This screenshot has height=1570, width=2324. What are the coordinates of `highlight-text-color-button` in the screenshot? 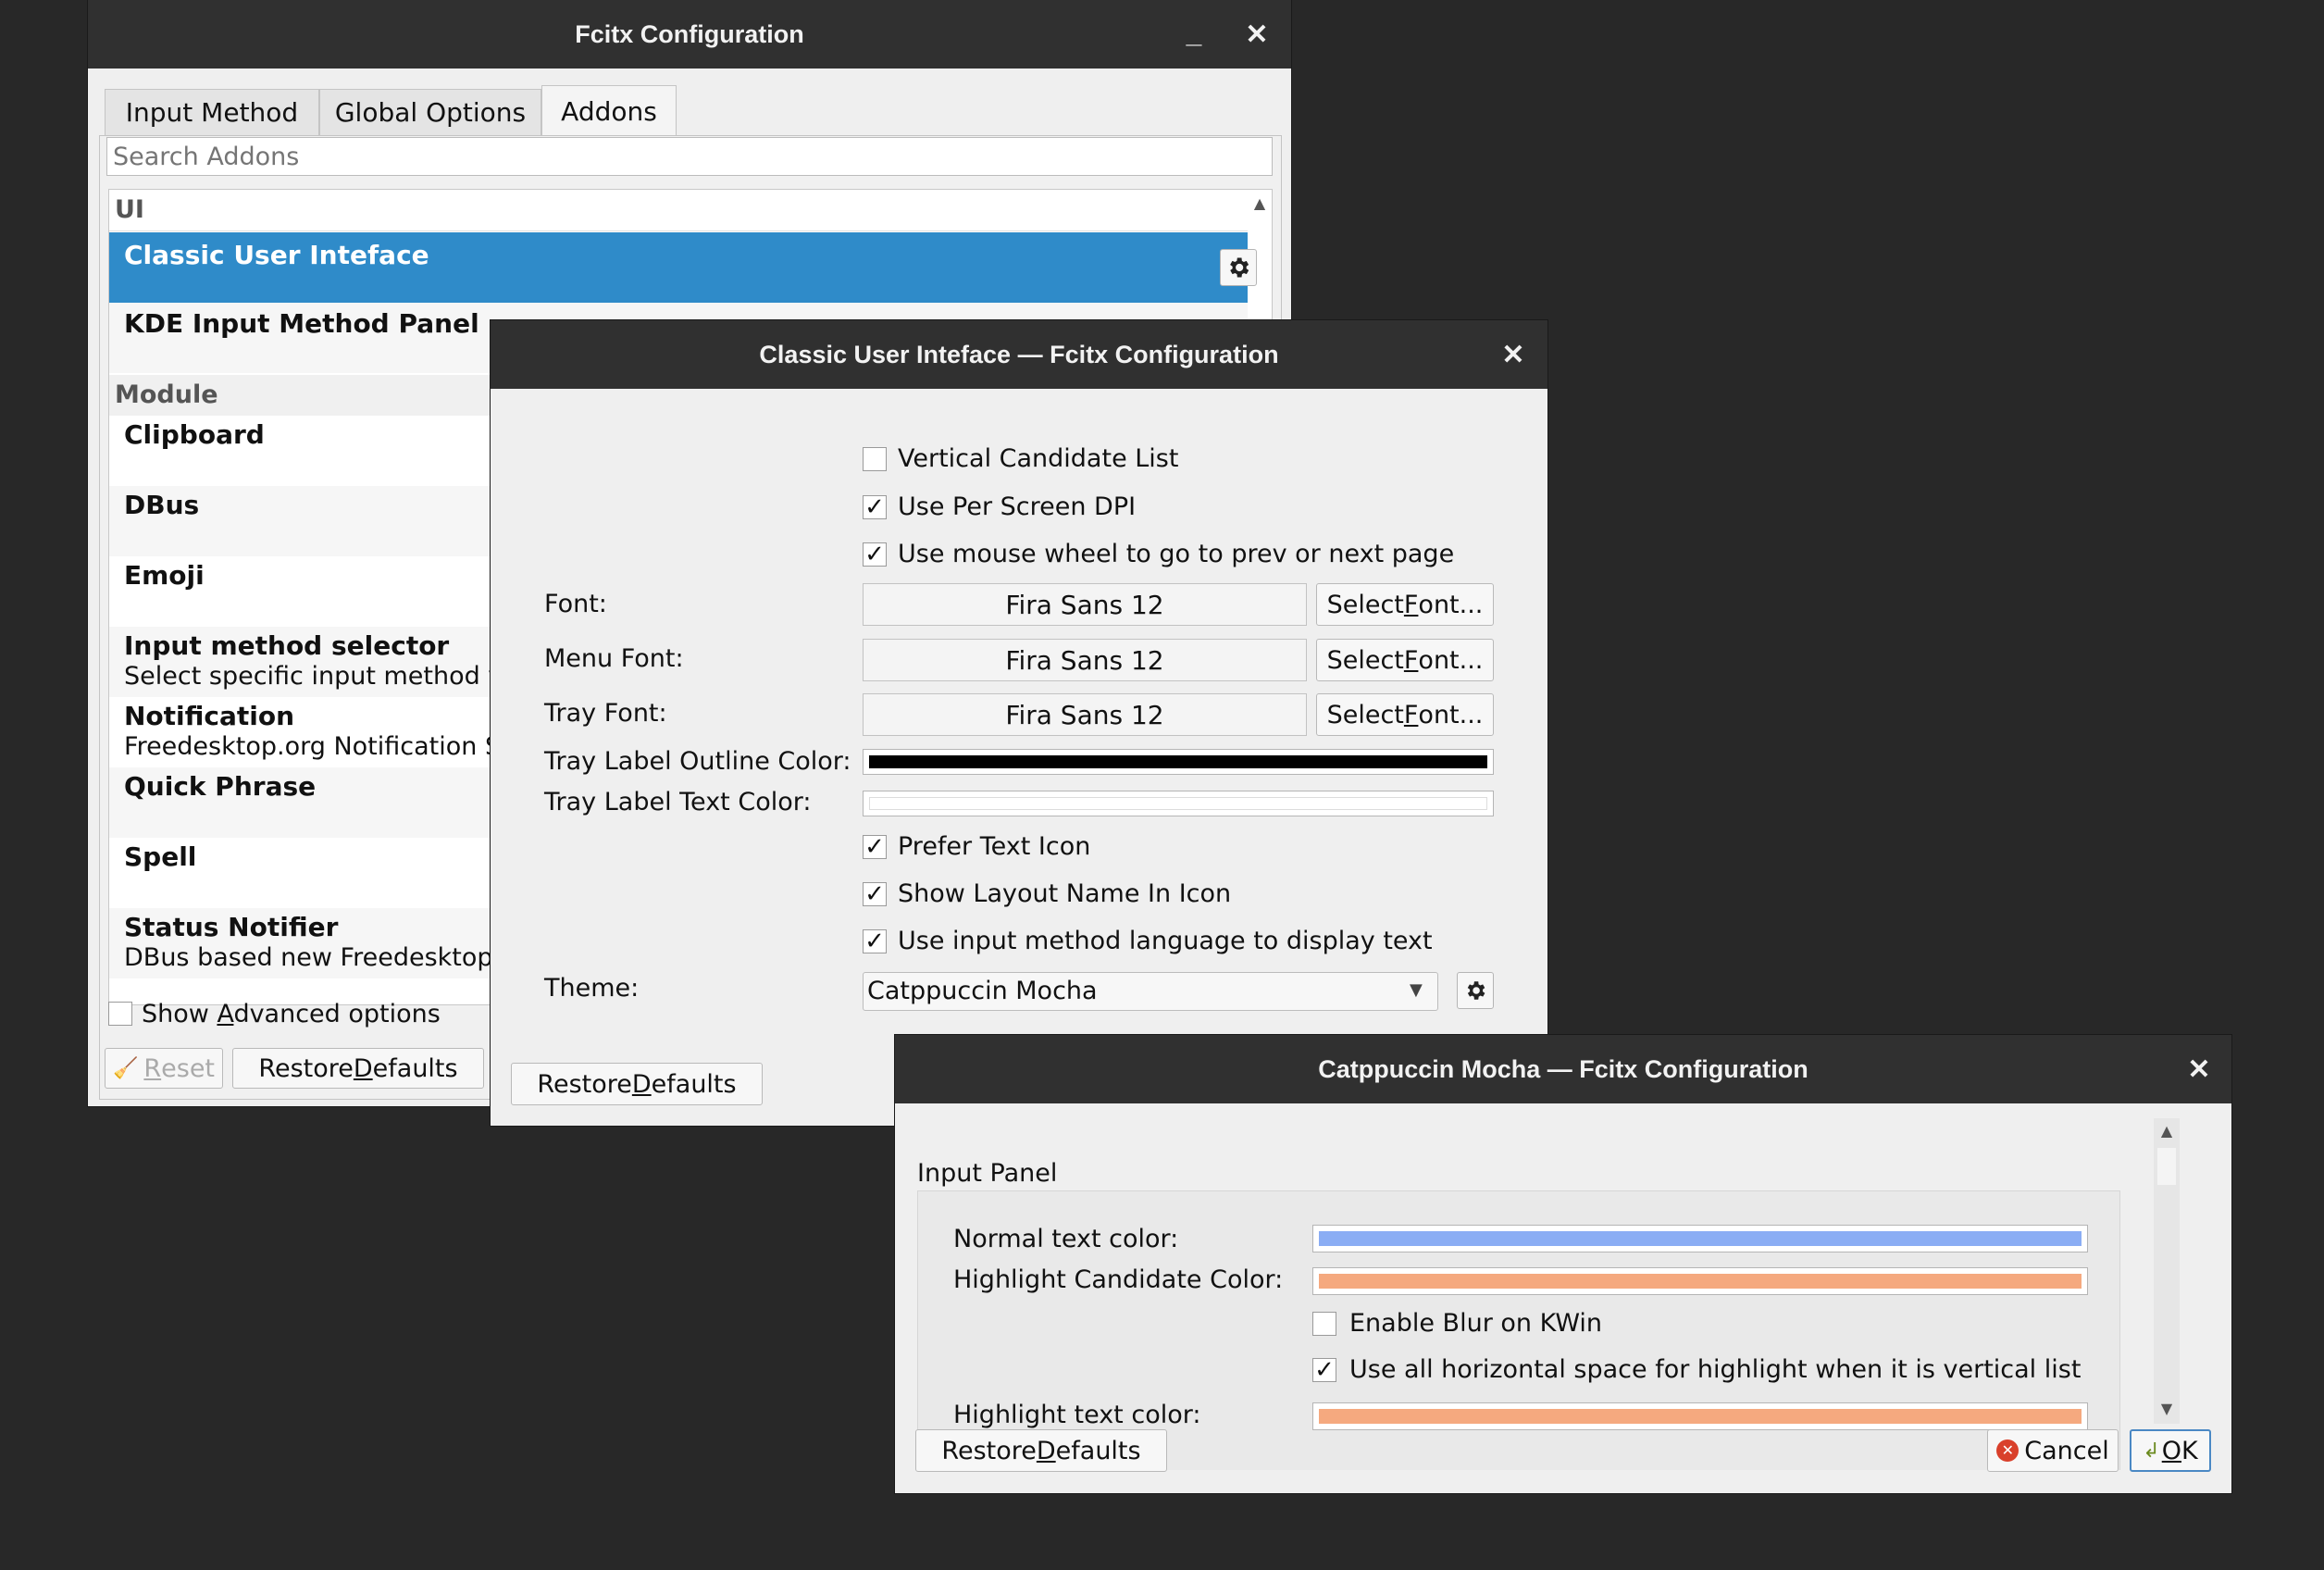 It's located at (1700, 1416).